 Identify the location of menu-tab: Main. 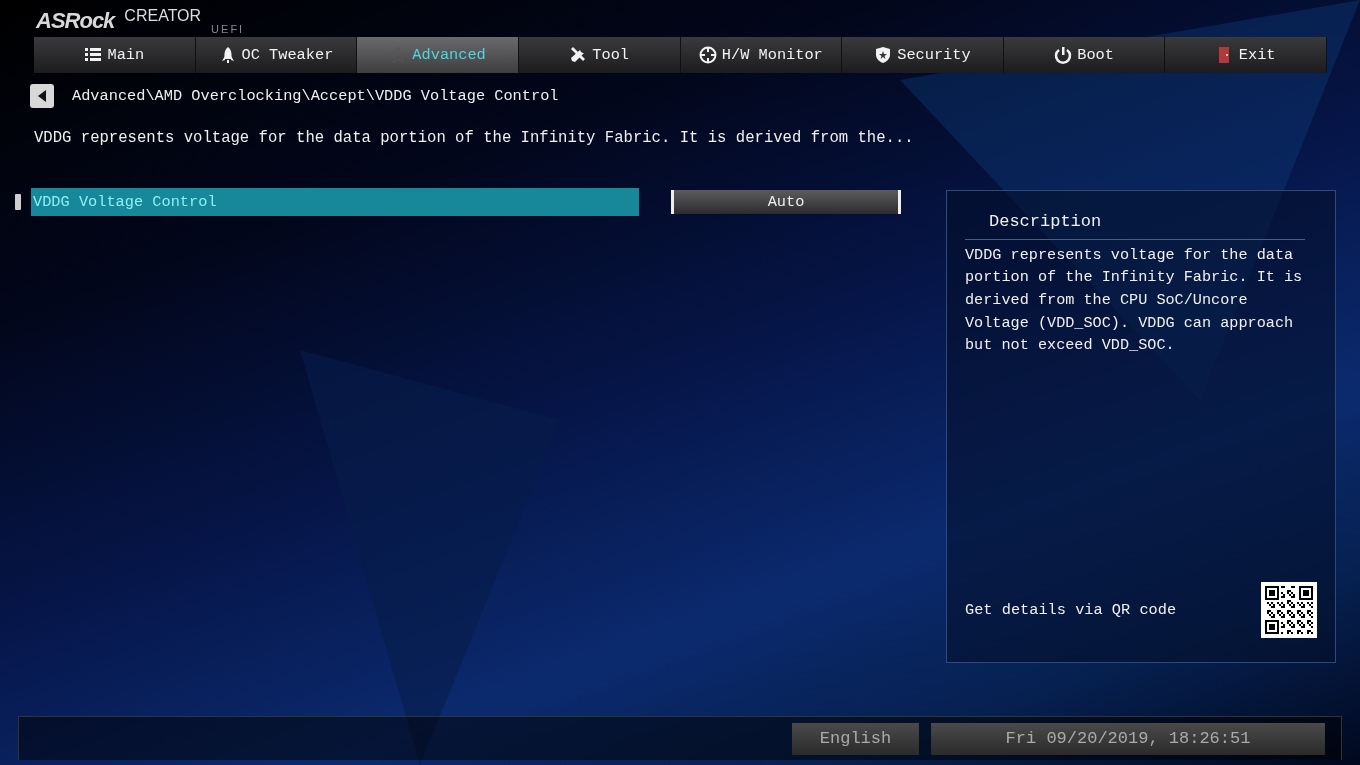
(115, 55).